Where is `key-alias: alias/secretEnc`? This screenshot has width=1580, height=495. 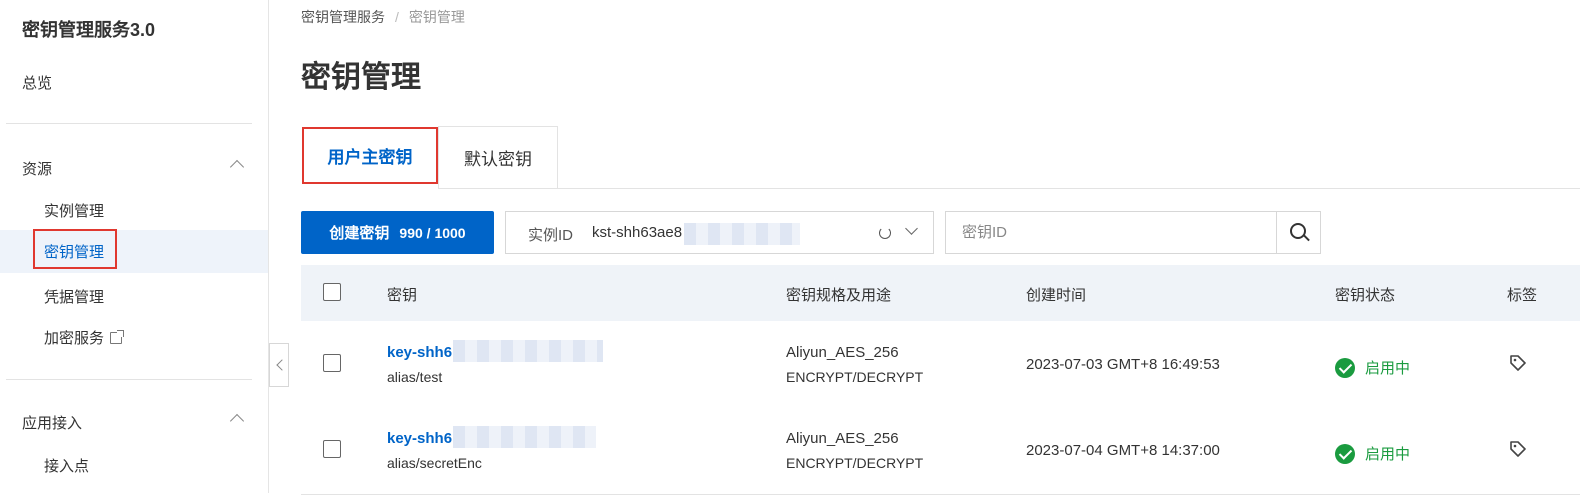
key-alias: alias/secretEnc is located at coordinates (434, 463).